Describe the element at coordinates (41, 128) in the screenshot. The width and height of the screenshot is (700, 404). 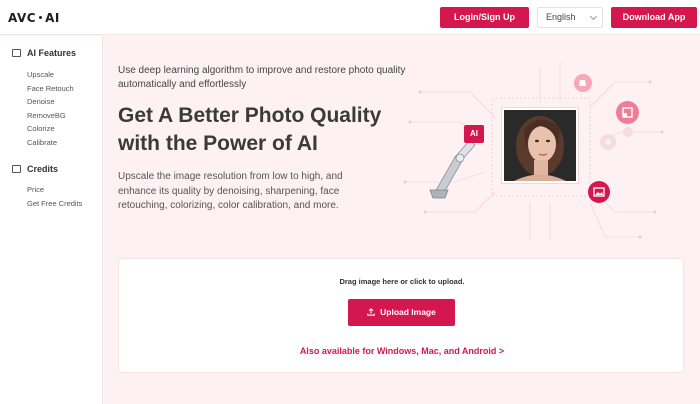
I see `sidebar-item-colorize: Colorize` at that location.